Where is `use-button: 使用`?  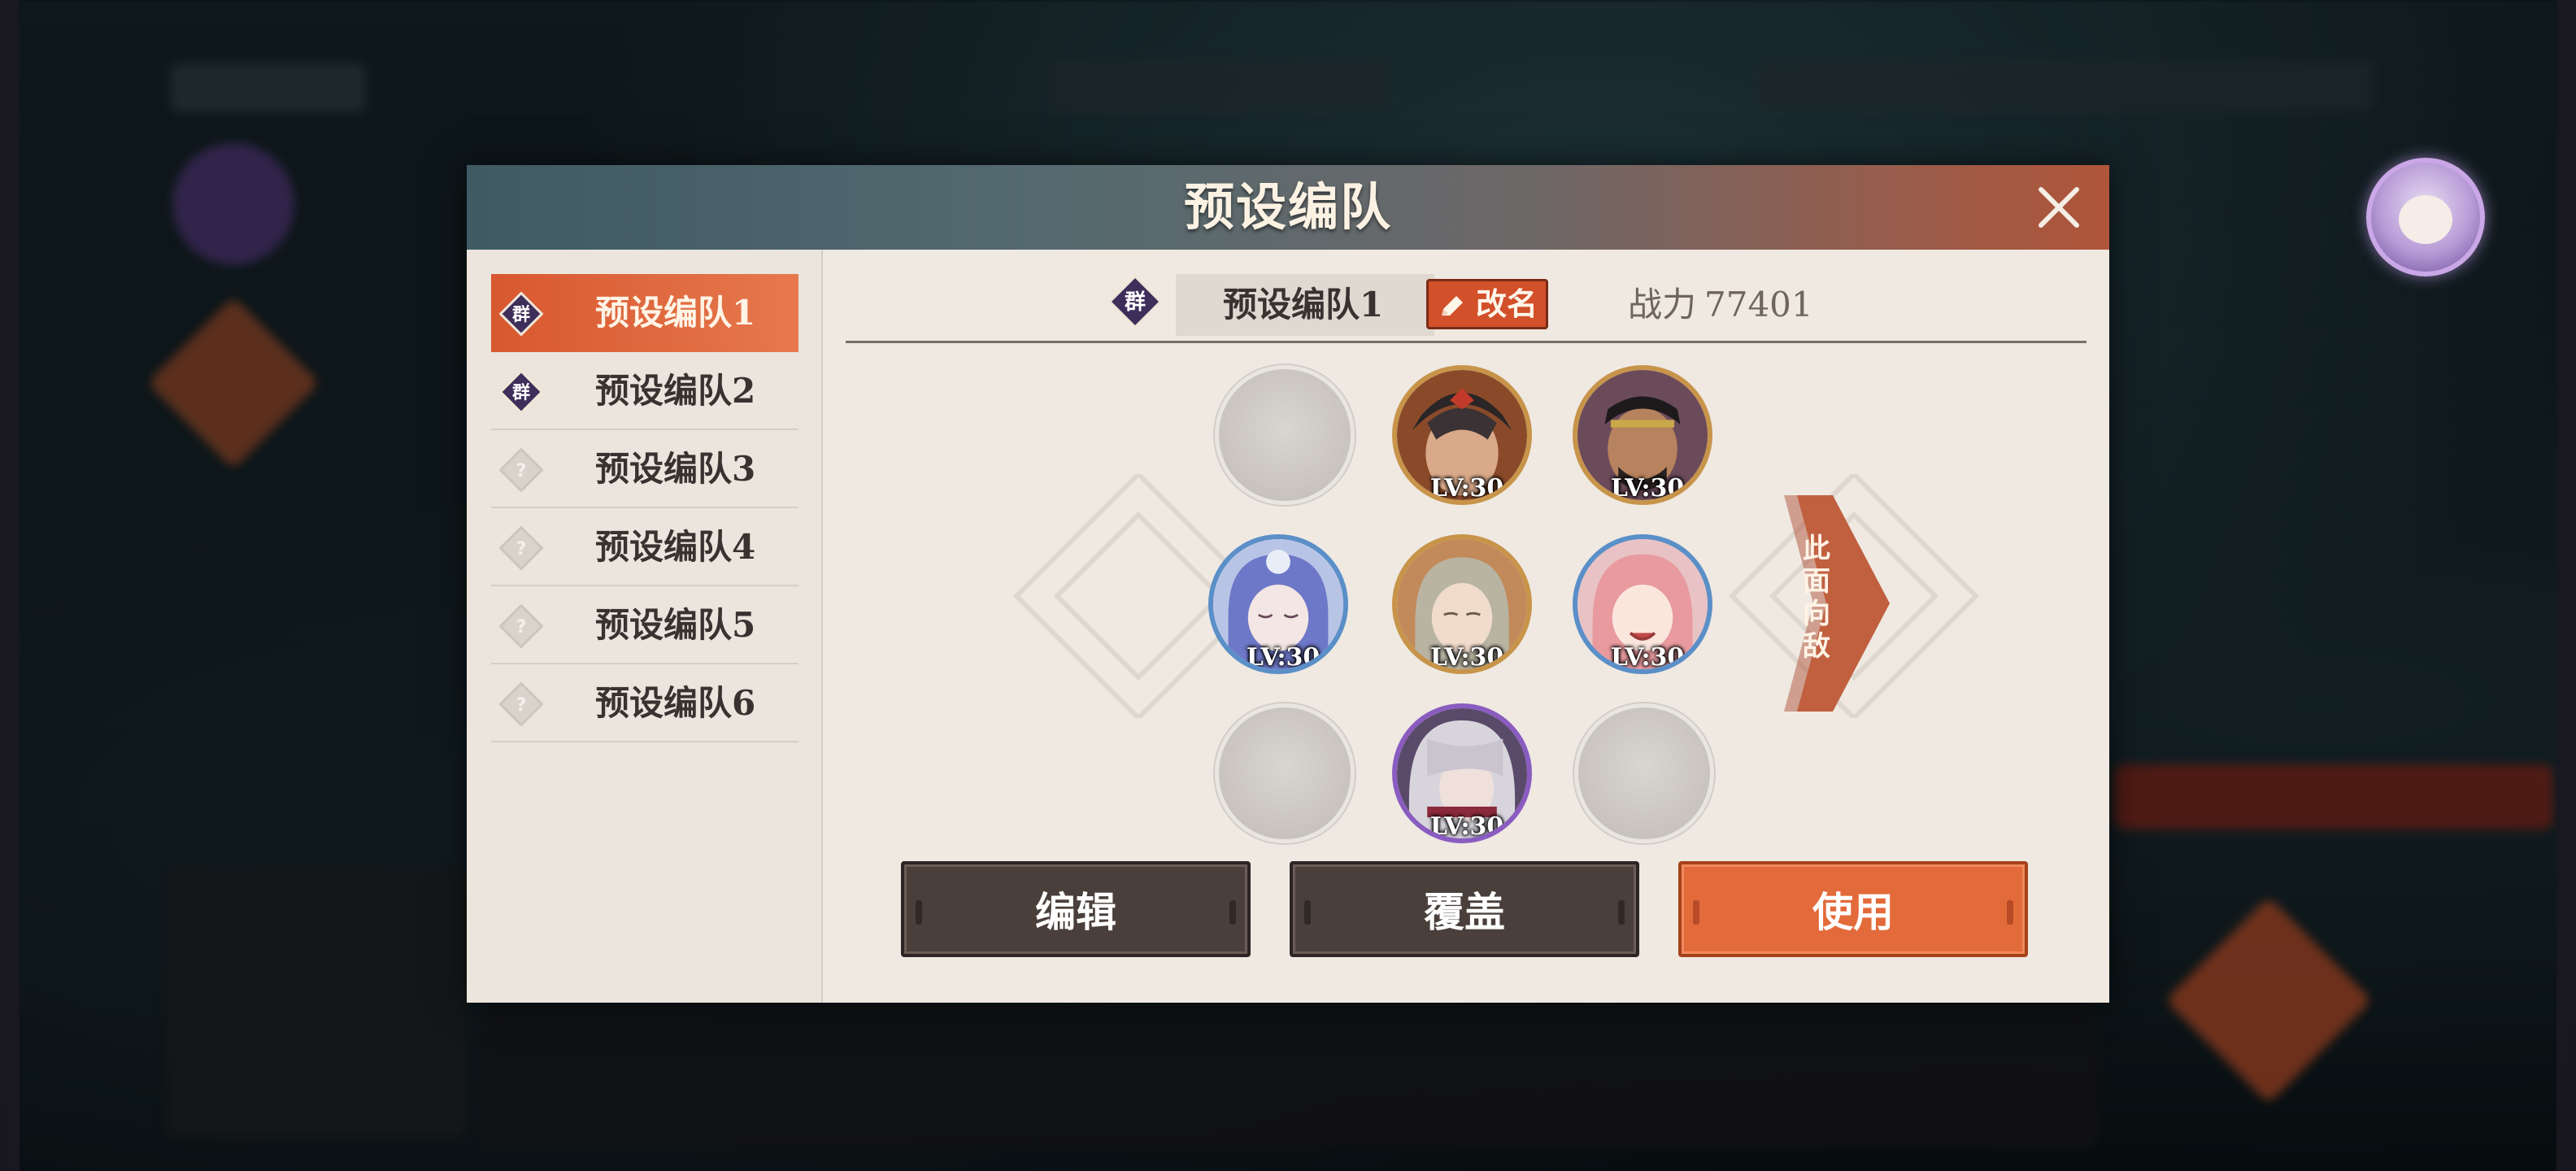
use-button: 使用 is located at coordinates (1853, 909).